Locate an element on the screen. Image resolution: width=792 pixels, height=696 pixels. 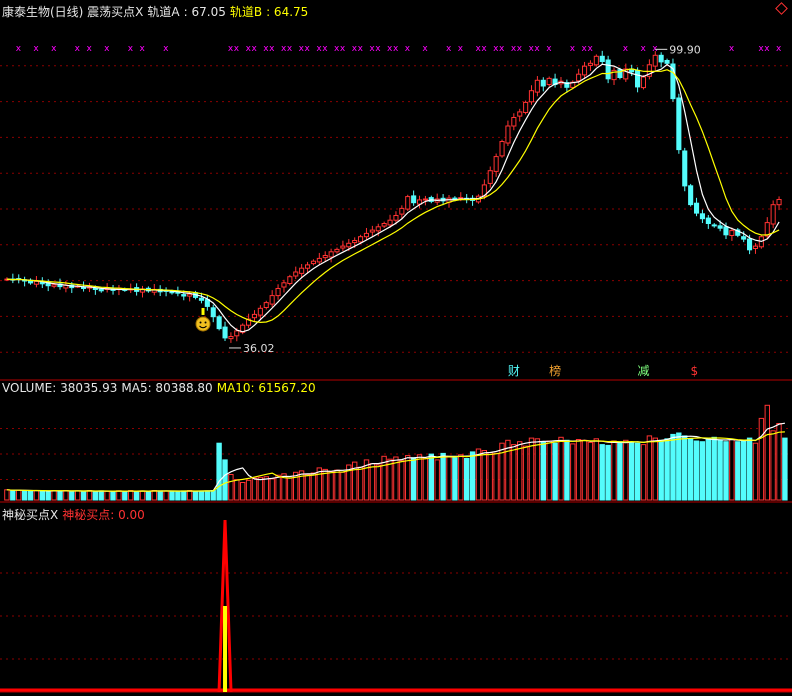
rail-a-value: : 67.05 is located at coordinates (204, 12).